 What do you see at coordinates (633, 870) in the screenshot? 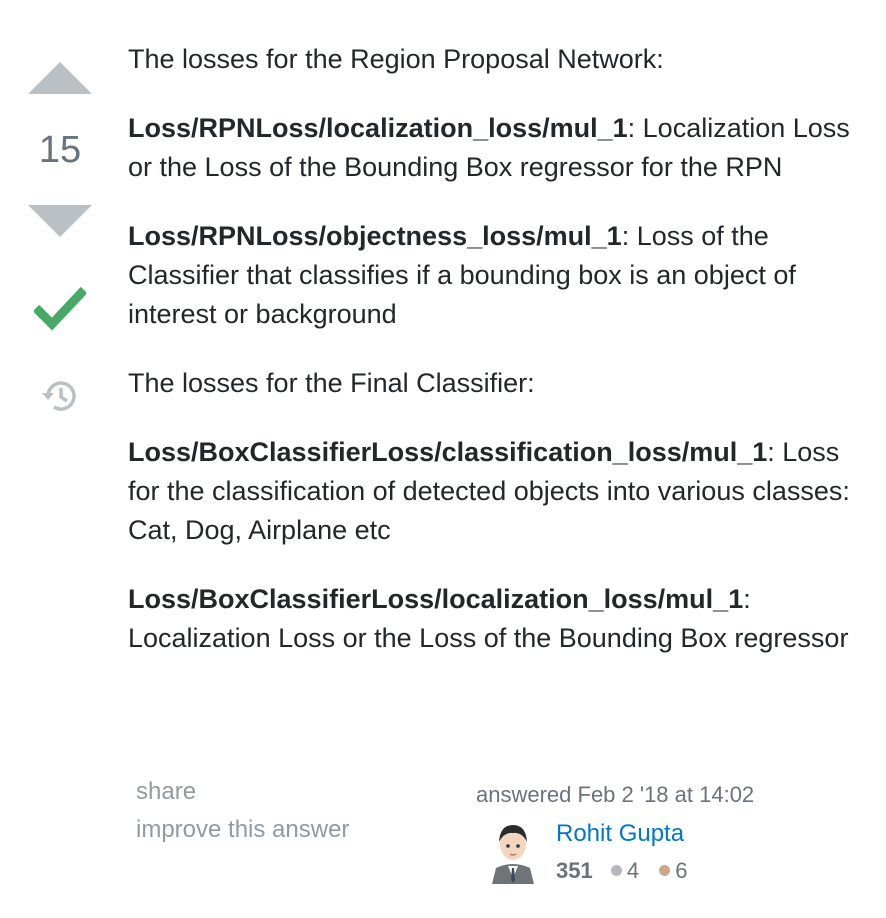
I see `silver-badge-count: 4` at bounding box center [633, 870].